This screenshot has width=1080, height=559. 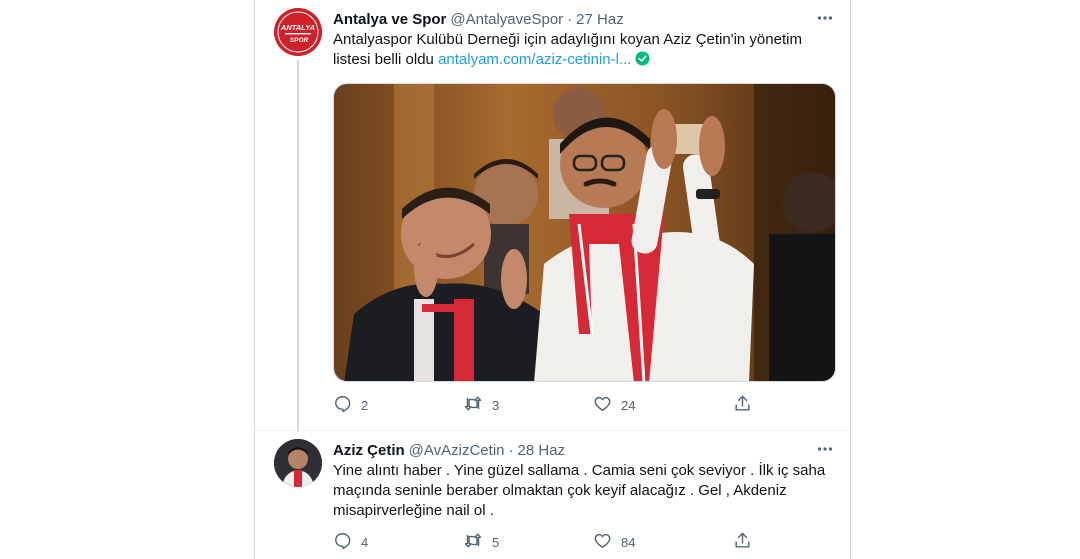 What do you see at coordinates (299, 40) in the screenshot?
I see `svg-text: SPOR` at bounding box center [299, 40].